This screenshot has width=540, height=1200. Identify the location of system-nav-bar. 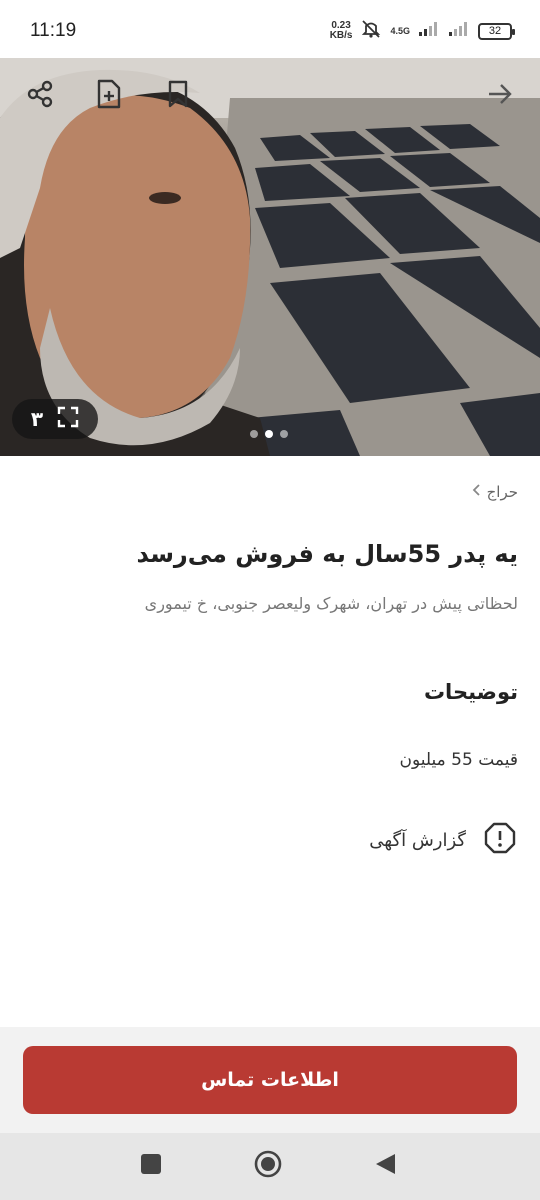
(270, 1166).